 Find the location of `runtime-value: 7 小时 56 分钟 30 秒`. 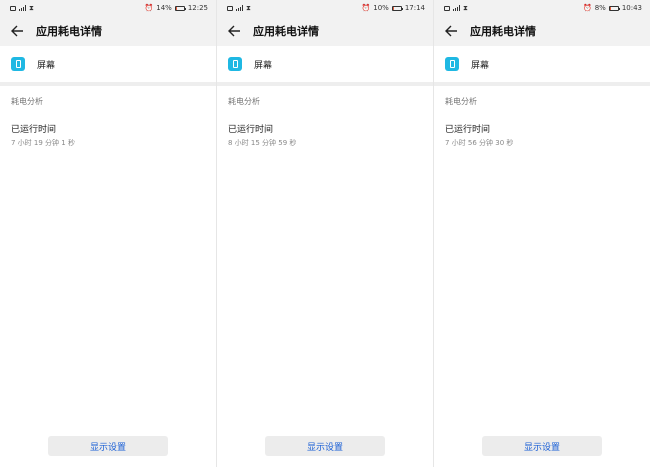

runtime-value: 7 小时 56 分钟 30 秒 is located at coordinates (479, 143).